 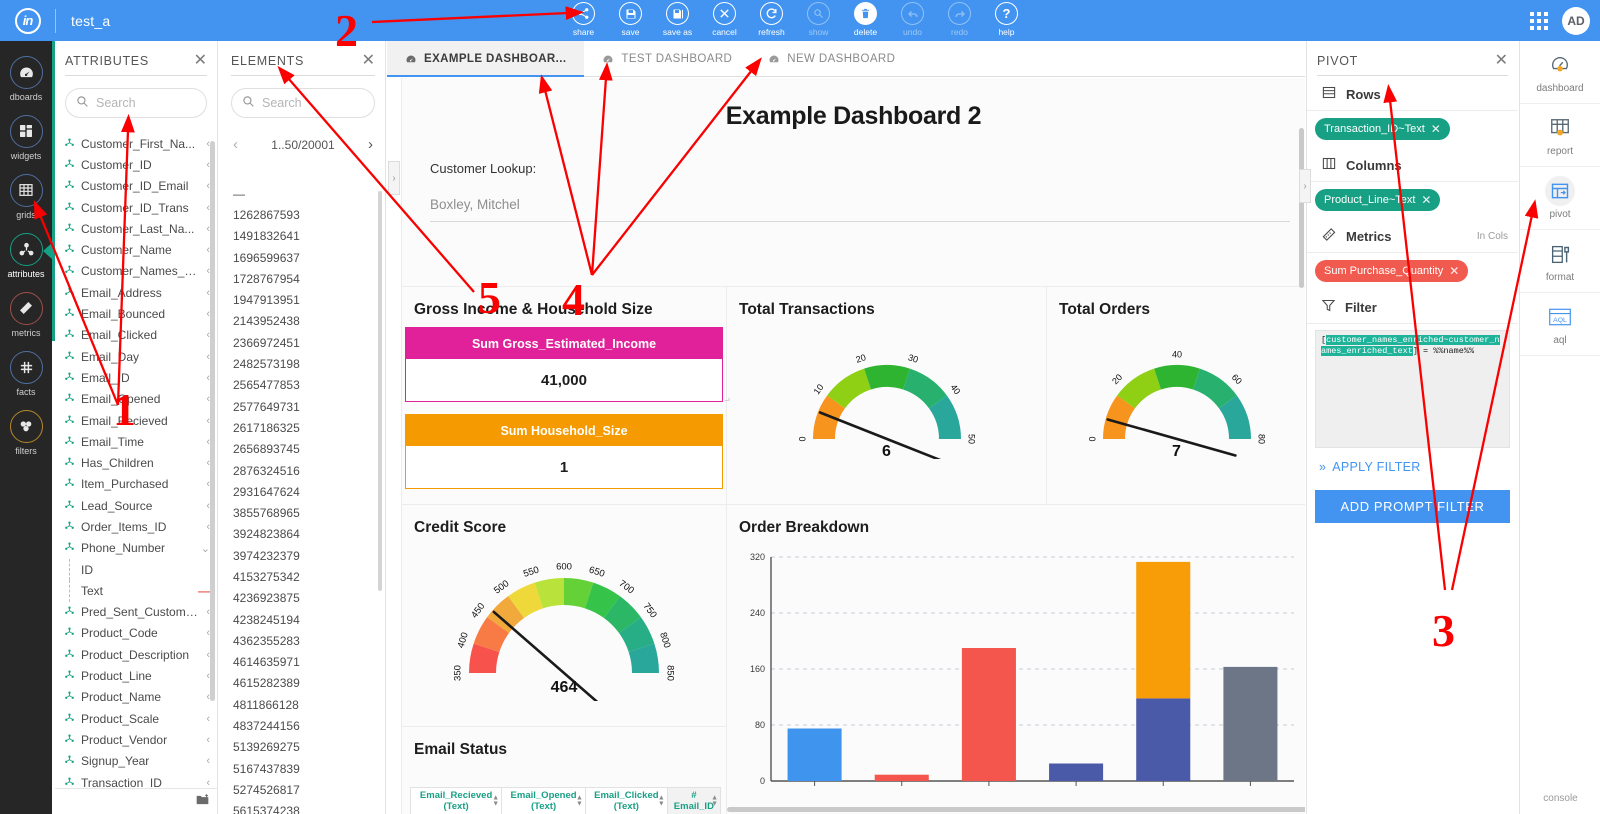 I want to click on attribute-row: Product_Name ‹, so click(x=136, y=697).